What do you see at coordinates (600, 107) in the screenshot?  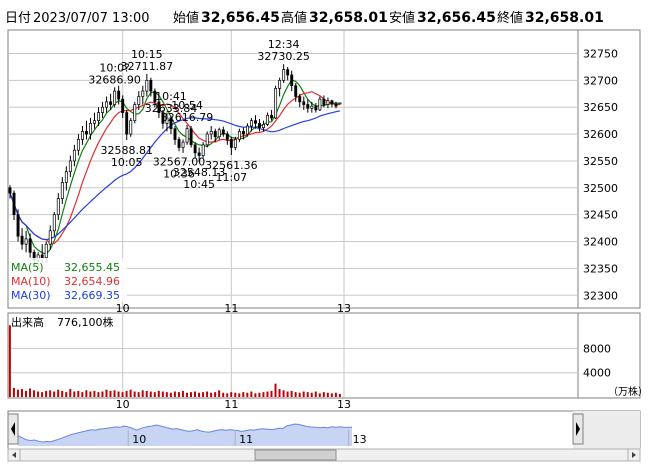 I see `price-tick-label: 32650` at bounding box center [600, 107].